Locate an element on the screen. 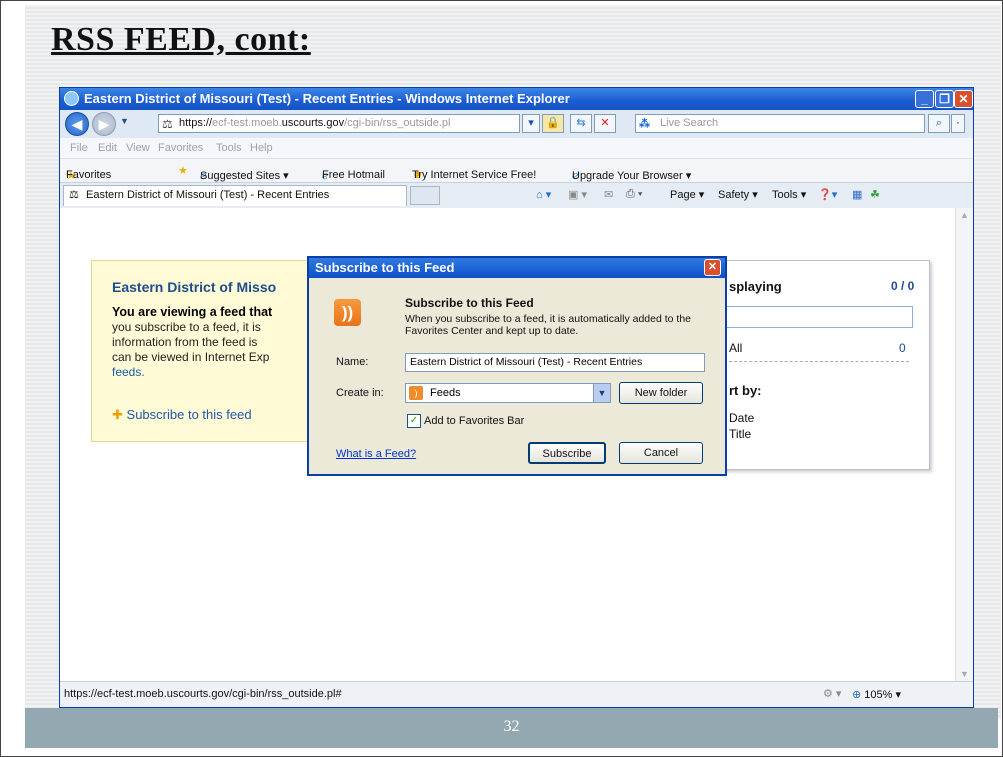 This screenshot has height=757, width=1003. lock-icon: 🔒 is located at coordinates (553, 123).